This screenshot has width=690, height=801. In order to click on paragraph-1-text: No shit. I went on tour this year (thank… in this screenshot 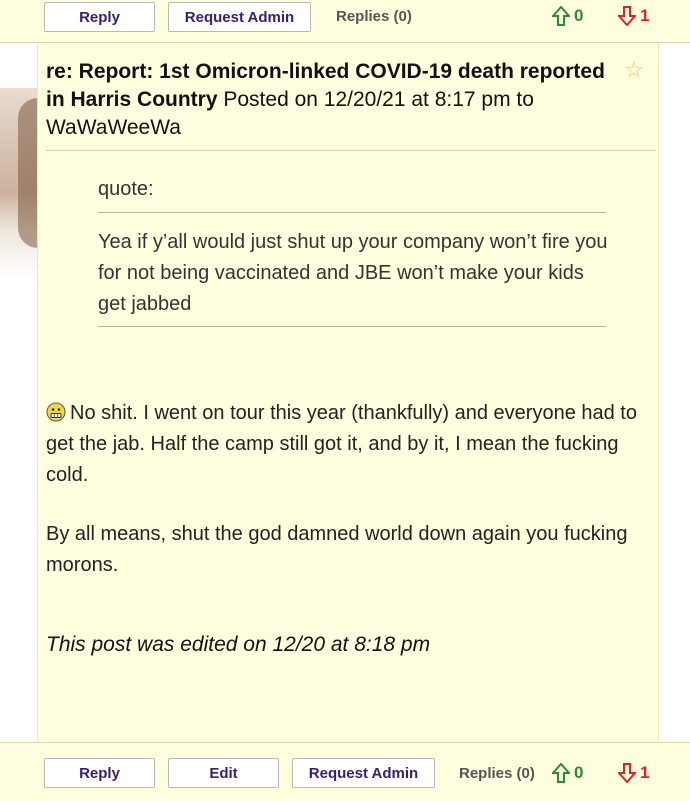, I will do `click(341, 444)`.